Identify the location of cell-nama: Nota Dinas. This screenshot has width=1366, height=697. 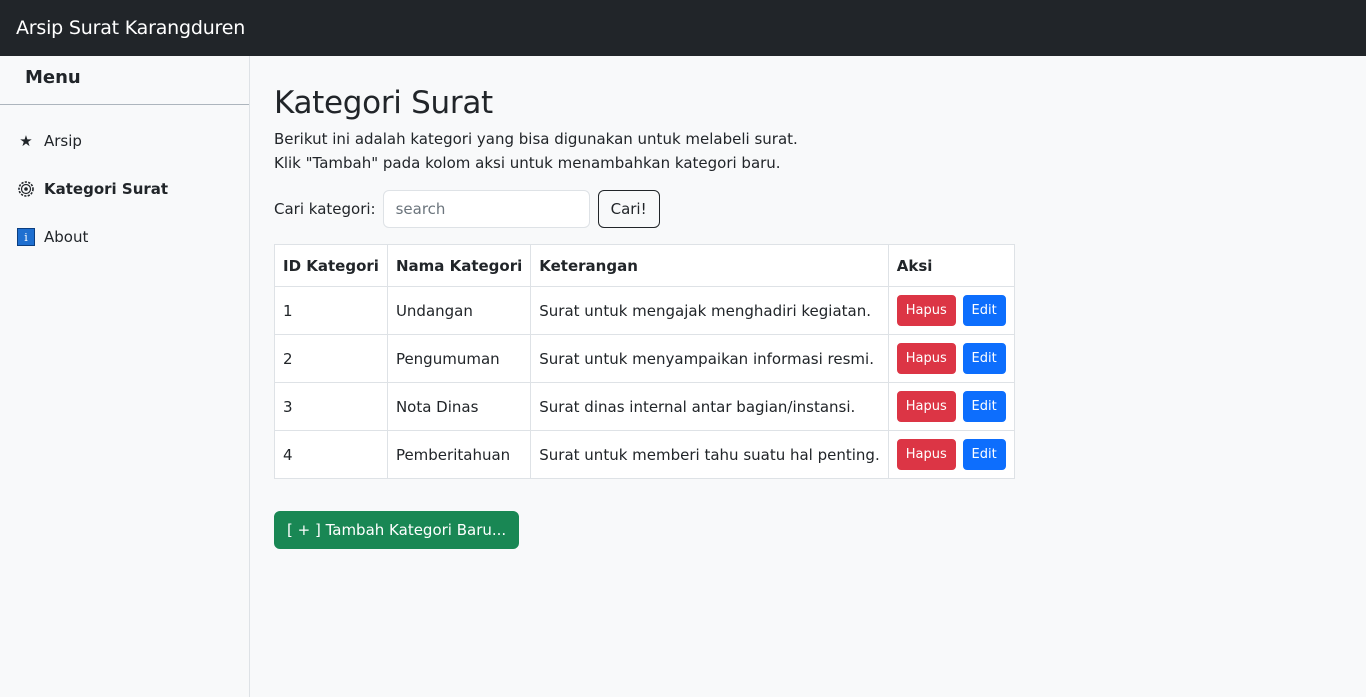
(459, 406).